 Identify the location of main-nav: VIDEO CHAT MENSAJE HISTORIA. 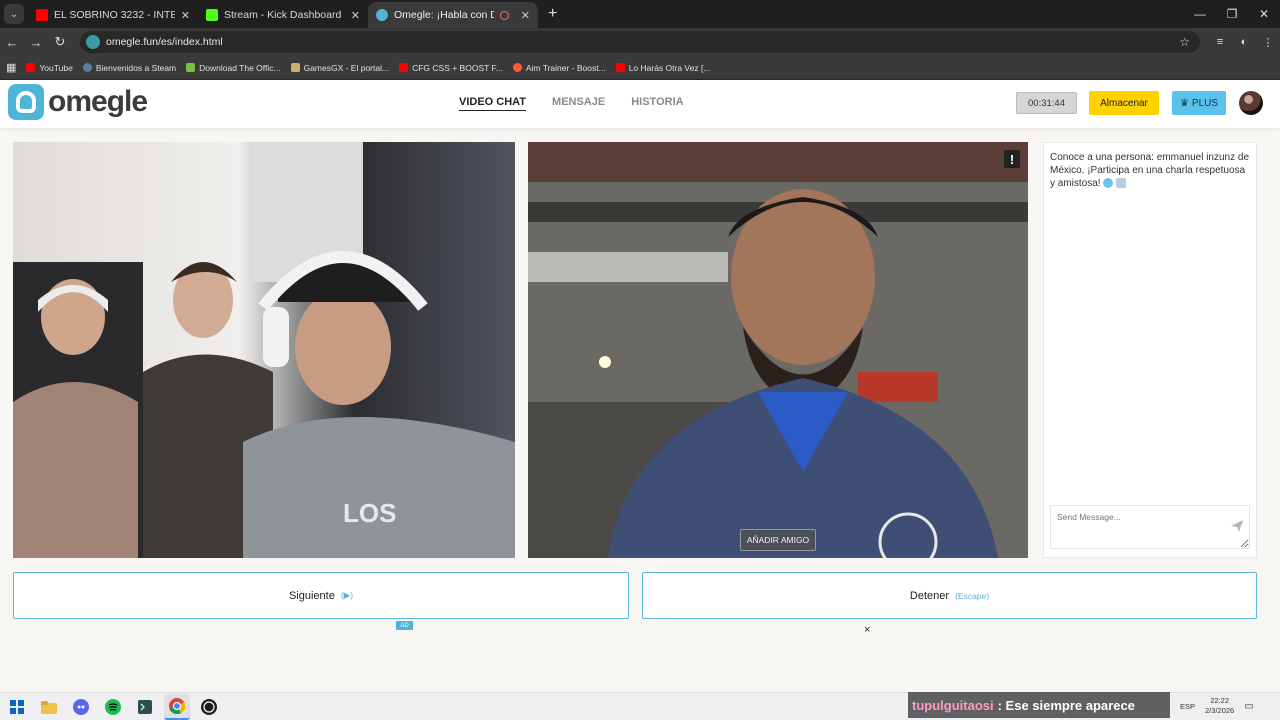
(571, 103).